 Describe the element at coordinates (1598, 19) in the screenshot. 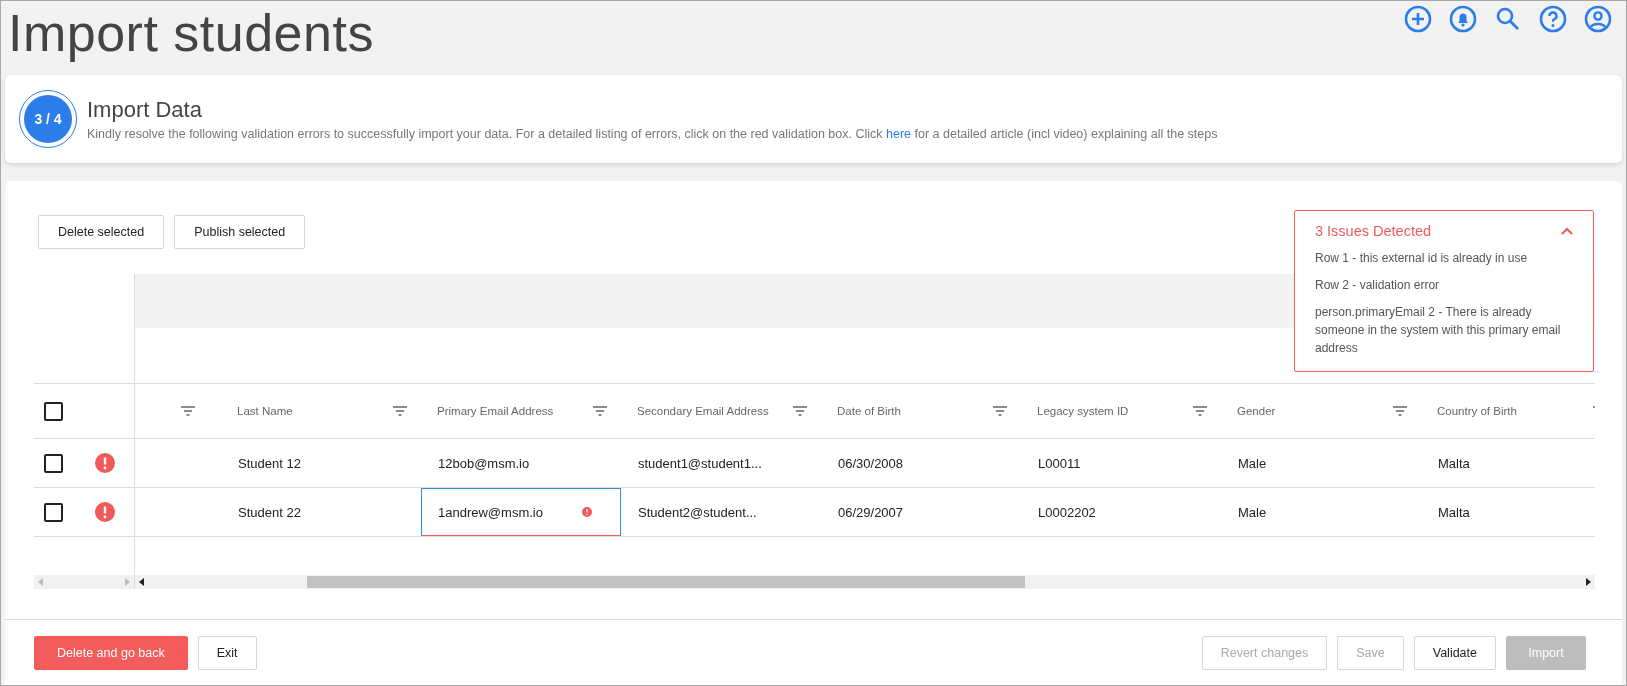

I see `user-icon` at that location.